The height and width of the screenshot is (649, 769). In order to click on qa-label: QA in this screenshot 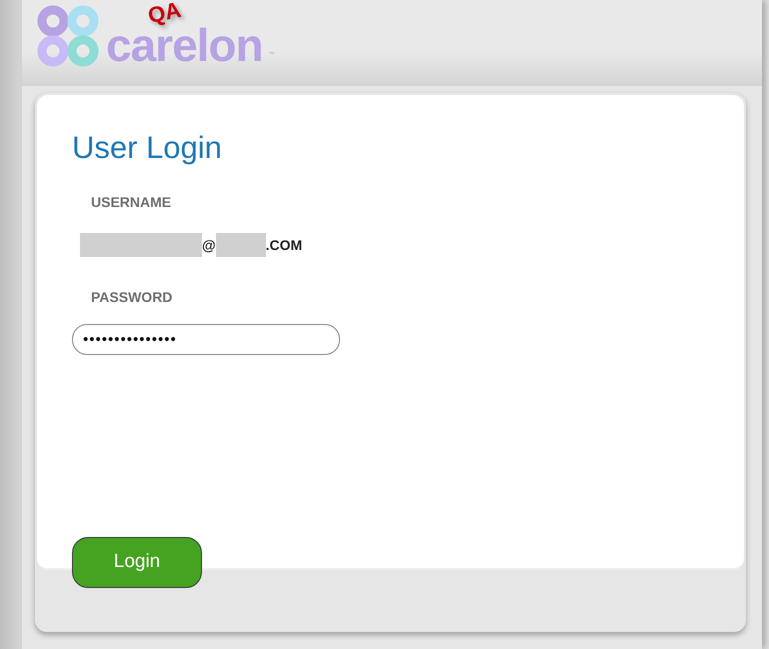, I will do `click(164, 14)`.